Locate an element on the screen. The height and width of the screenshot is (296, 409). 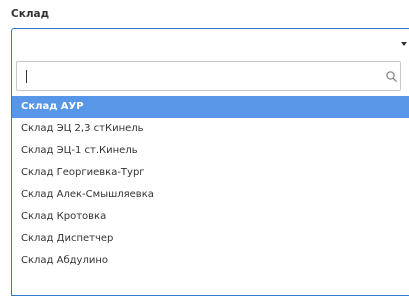
warehouse-select is located at coordinates (210, 42).